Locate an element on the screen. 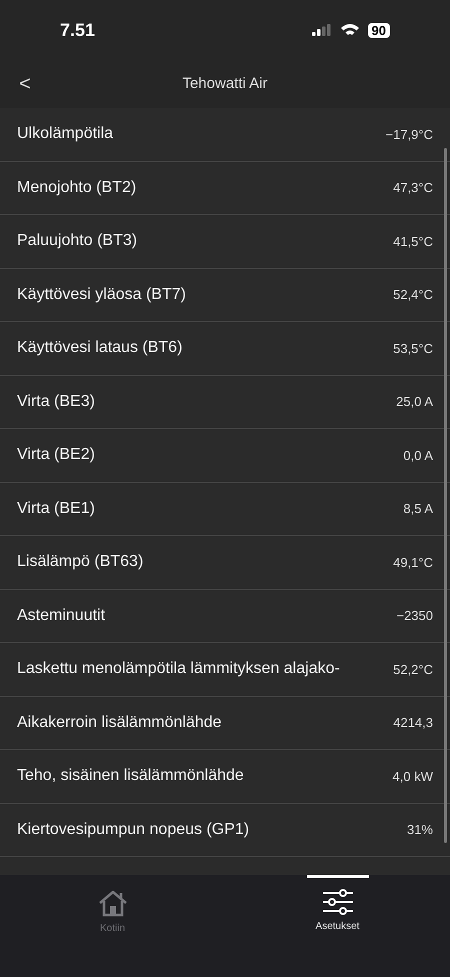 The image size is (450, 977). reading-label: Ulkolämpötila is located at coordinates (65, 134).